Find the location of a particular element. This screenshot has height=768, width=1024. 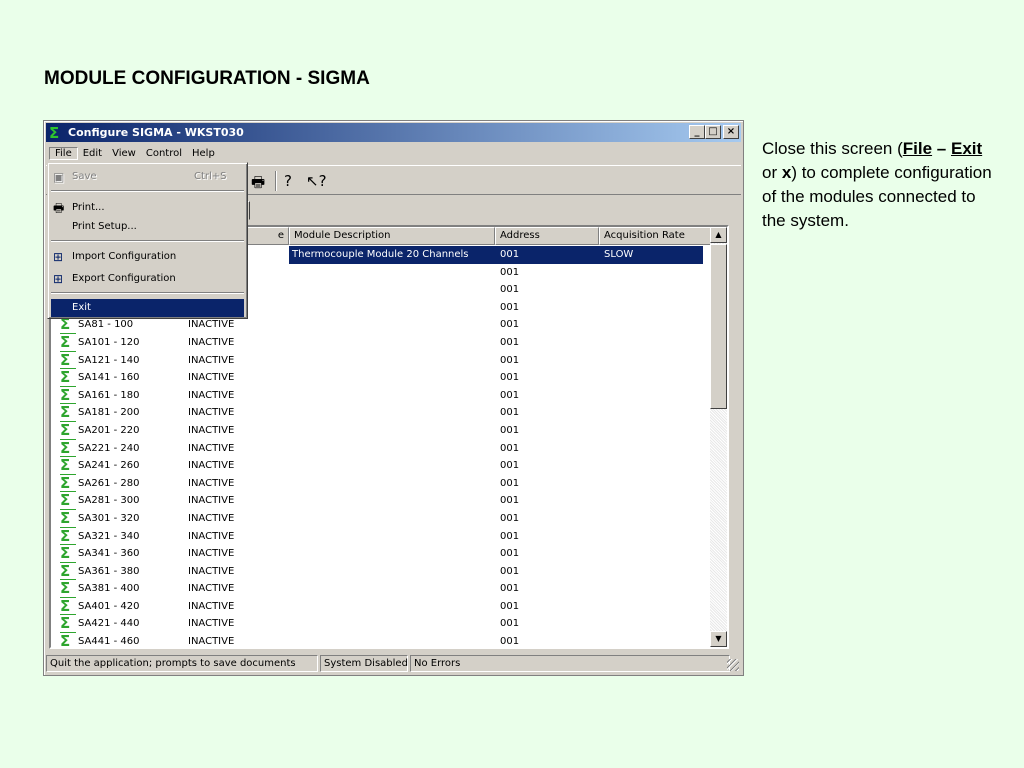

column-header-description: Module Description is located at coordinates (392, 236).